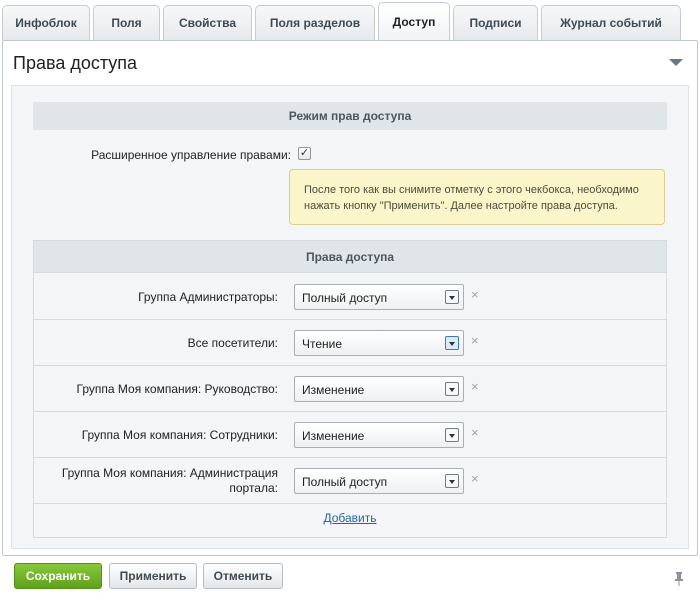 The width and height of the screenshot is (700, 598). I want to click on group-label-line: Группа Моя компания: Администрация, so click(169, 473).